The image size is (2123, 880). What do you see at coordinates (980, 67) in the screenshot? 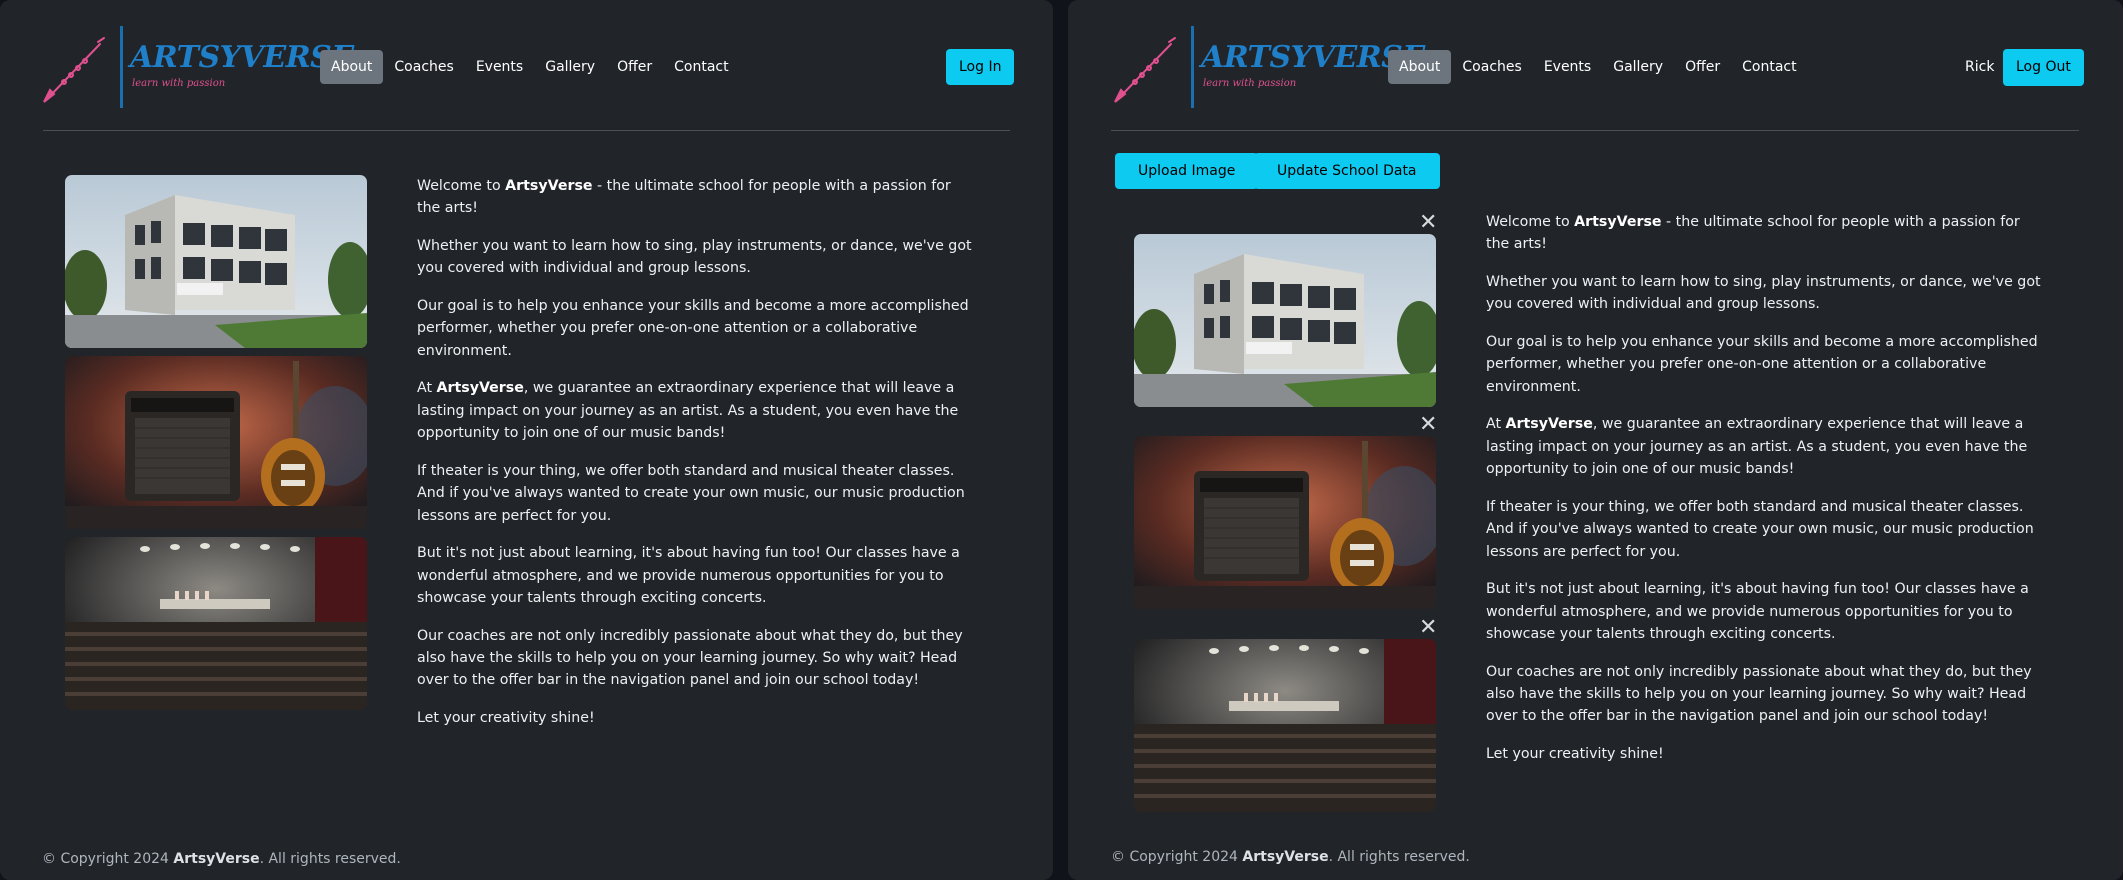
I see `login-button: Log In` at bounding box center [980, 67].